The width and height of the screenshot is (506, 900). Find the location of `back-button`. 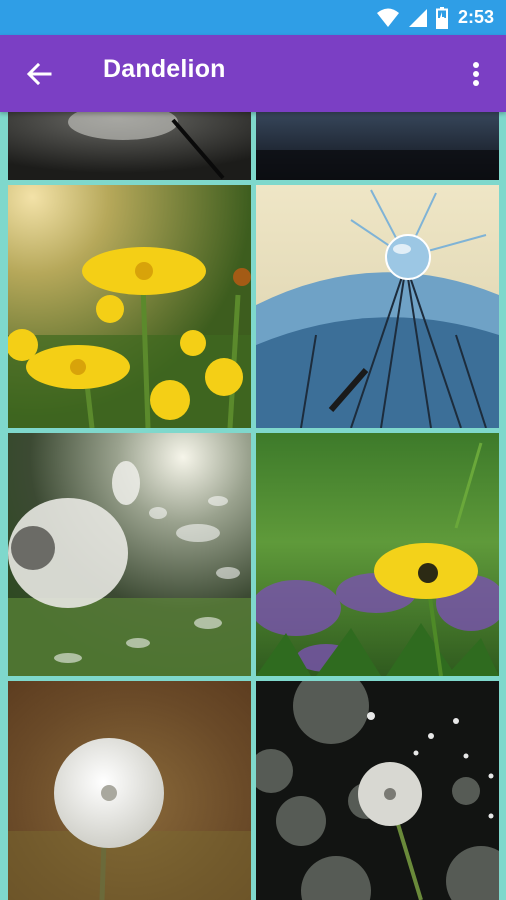

back-button is located at coordinates (39, 74).